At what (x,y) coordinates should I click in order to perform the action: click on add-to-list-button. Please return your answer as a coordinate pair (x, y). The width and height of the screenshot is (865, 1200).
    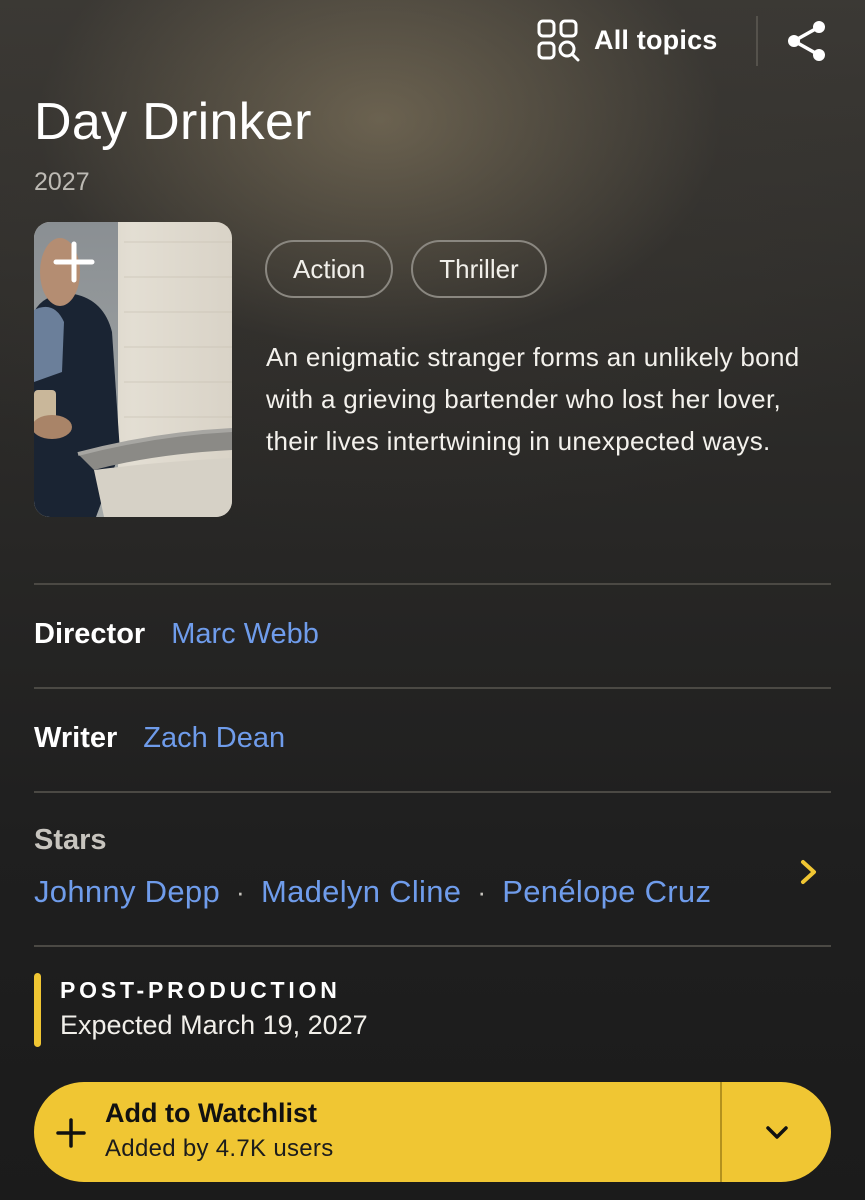
    Looking at the image, I should click on (74, 262).